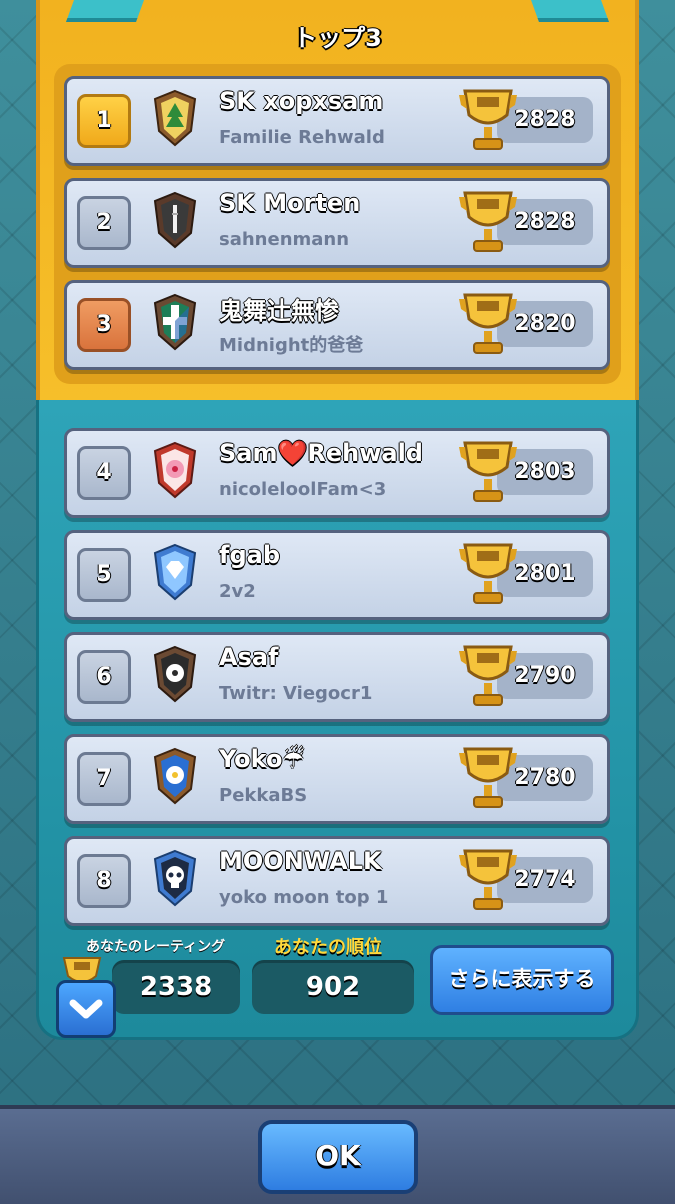  I want to click on rank-number: 5, so click(104, 575).